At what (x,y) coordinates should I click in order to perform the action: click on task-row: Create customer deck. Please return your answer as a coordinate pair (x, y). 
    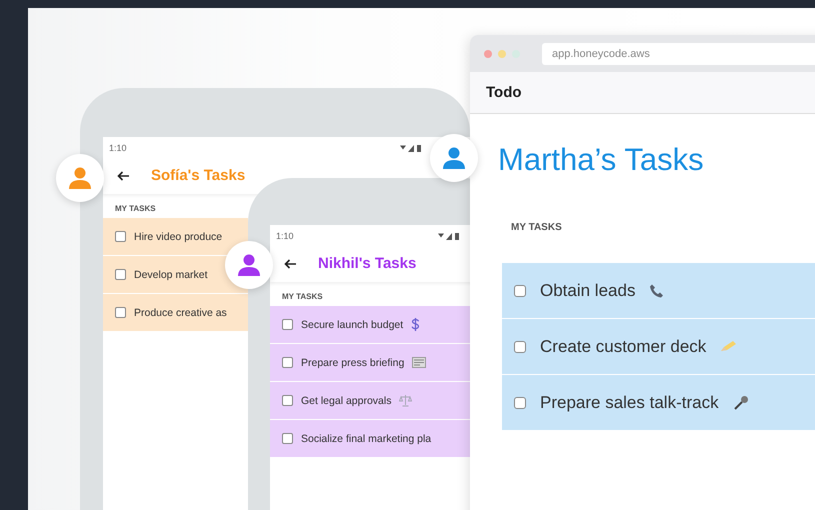
    Looking at the image, I should click on (658, 346).